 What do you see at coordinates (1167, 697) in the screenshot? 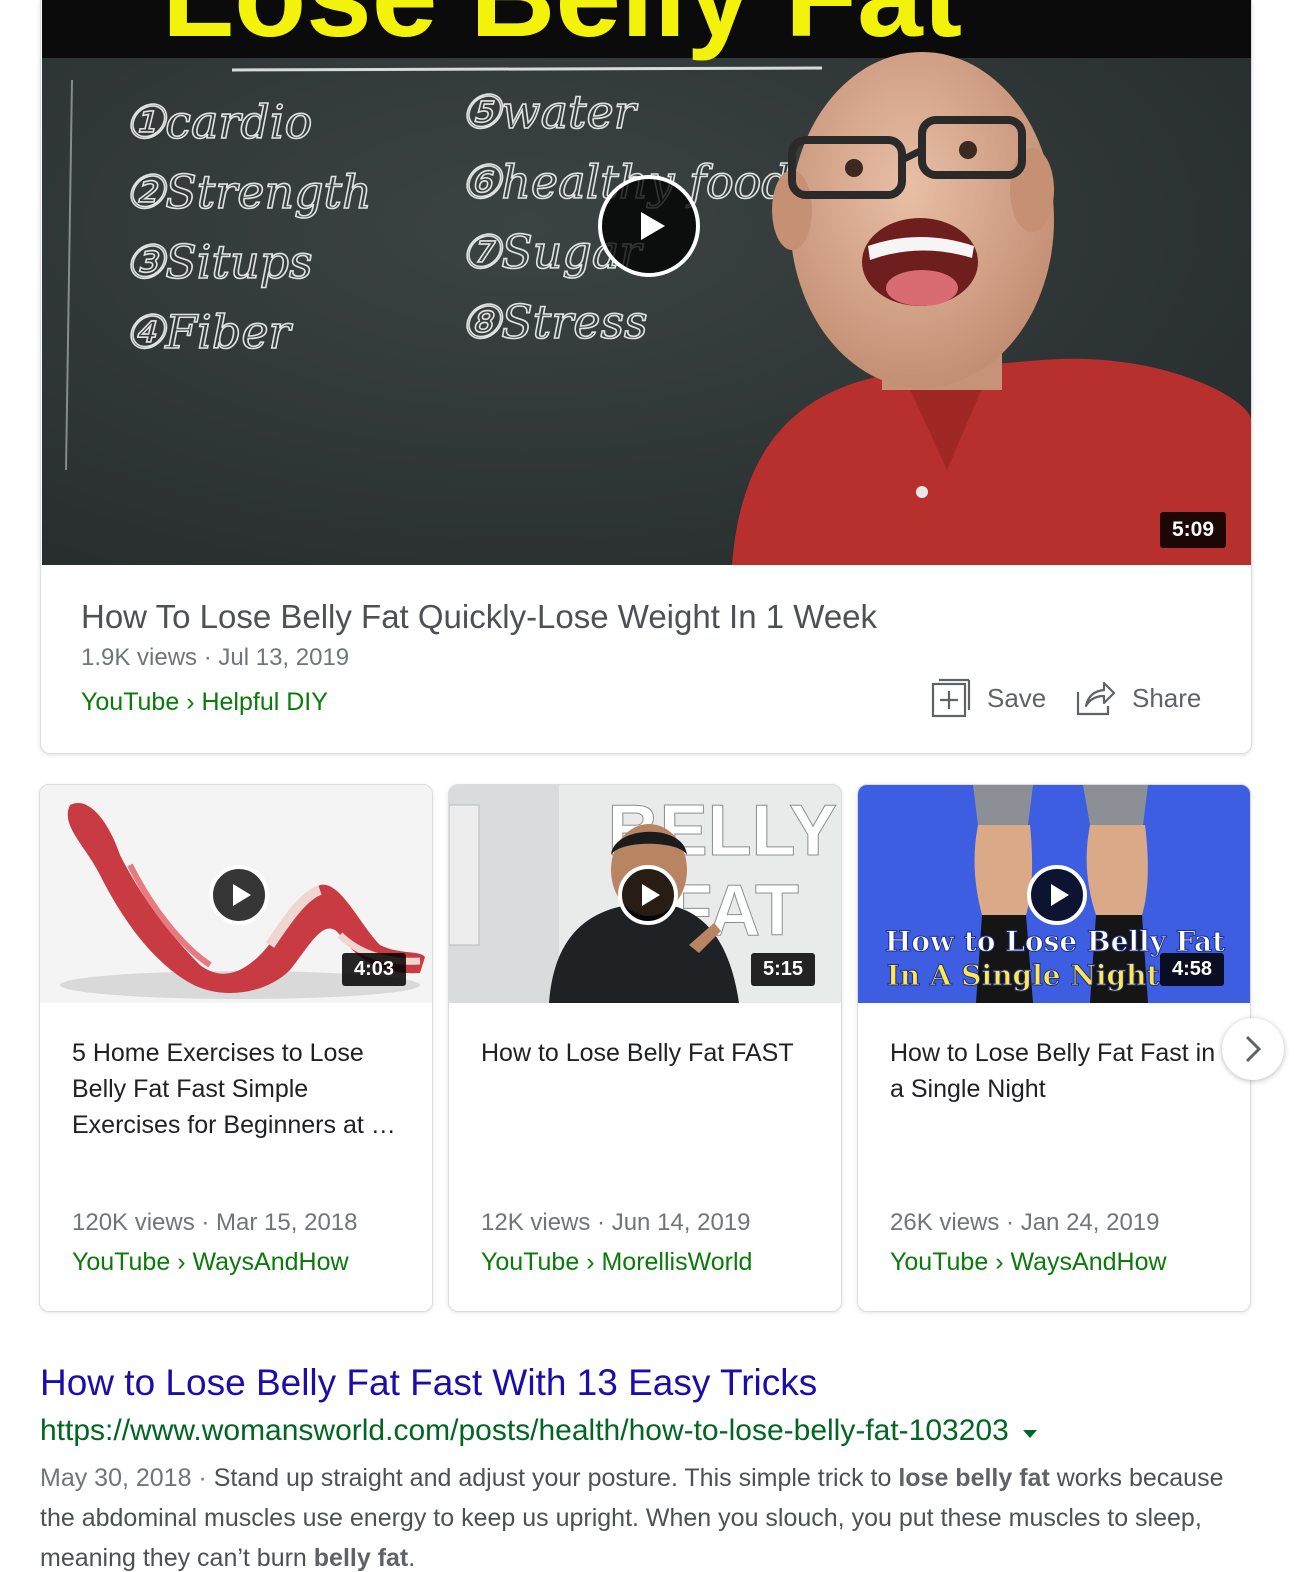
I see `share-label: Share` at bounding box center [1167, 697].